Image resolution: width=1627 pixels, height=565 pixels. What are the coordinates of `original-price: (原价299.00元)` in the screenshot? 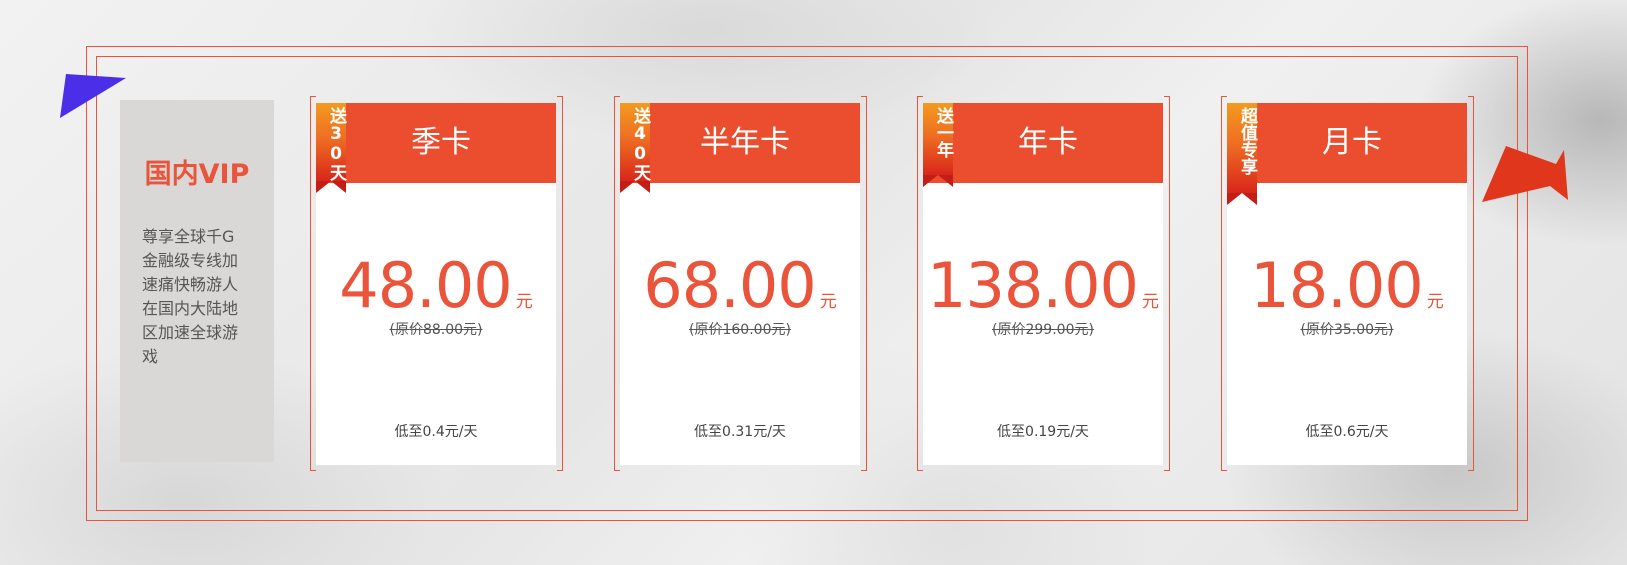 It's located at (1043, 330).